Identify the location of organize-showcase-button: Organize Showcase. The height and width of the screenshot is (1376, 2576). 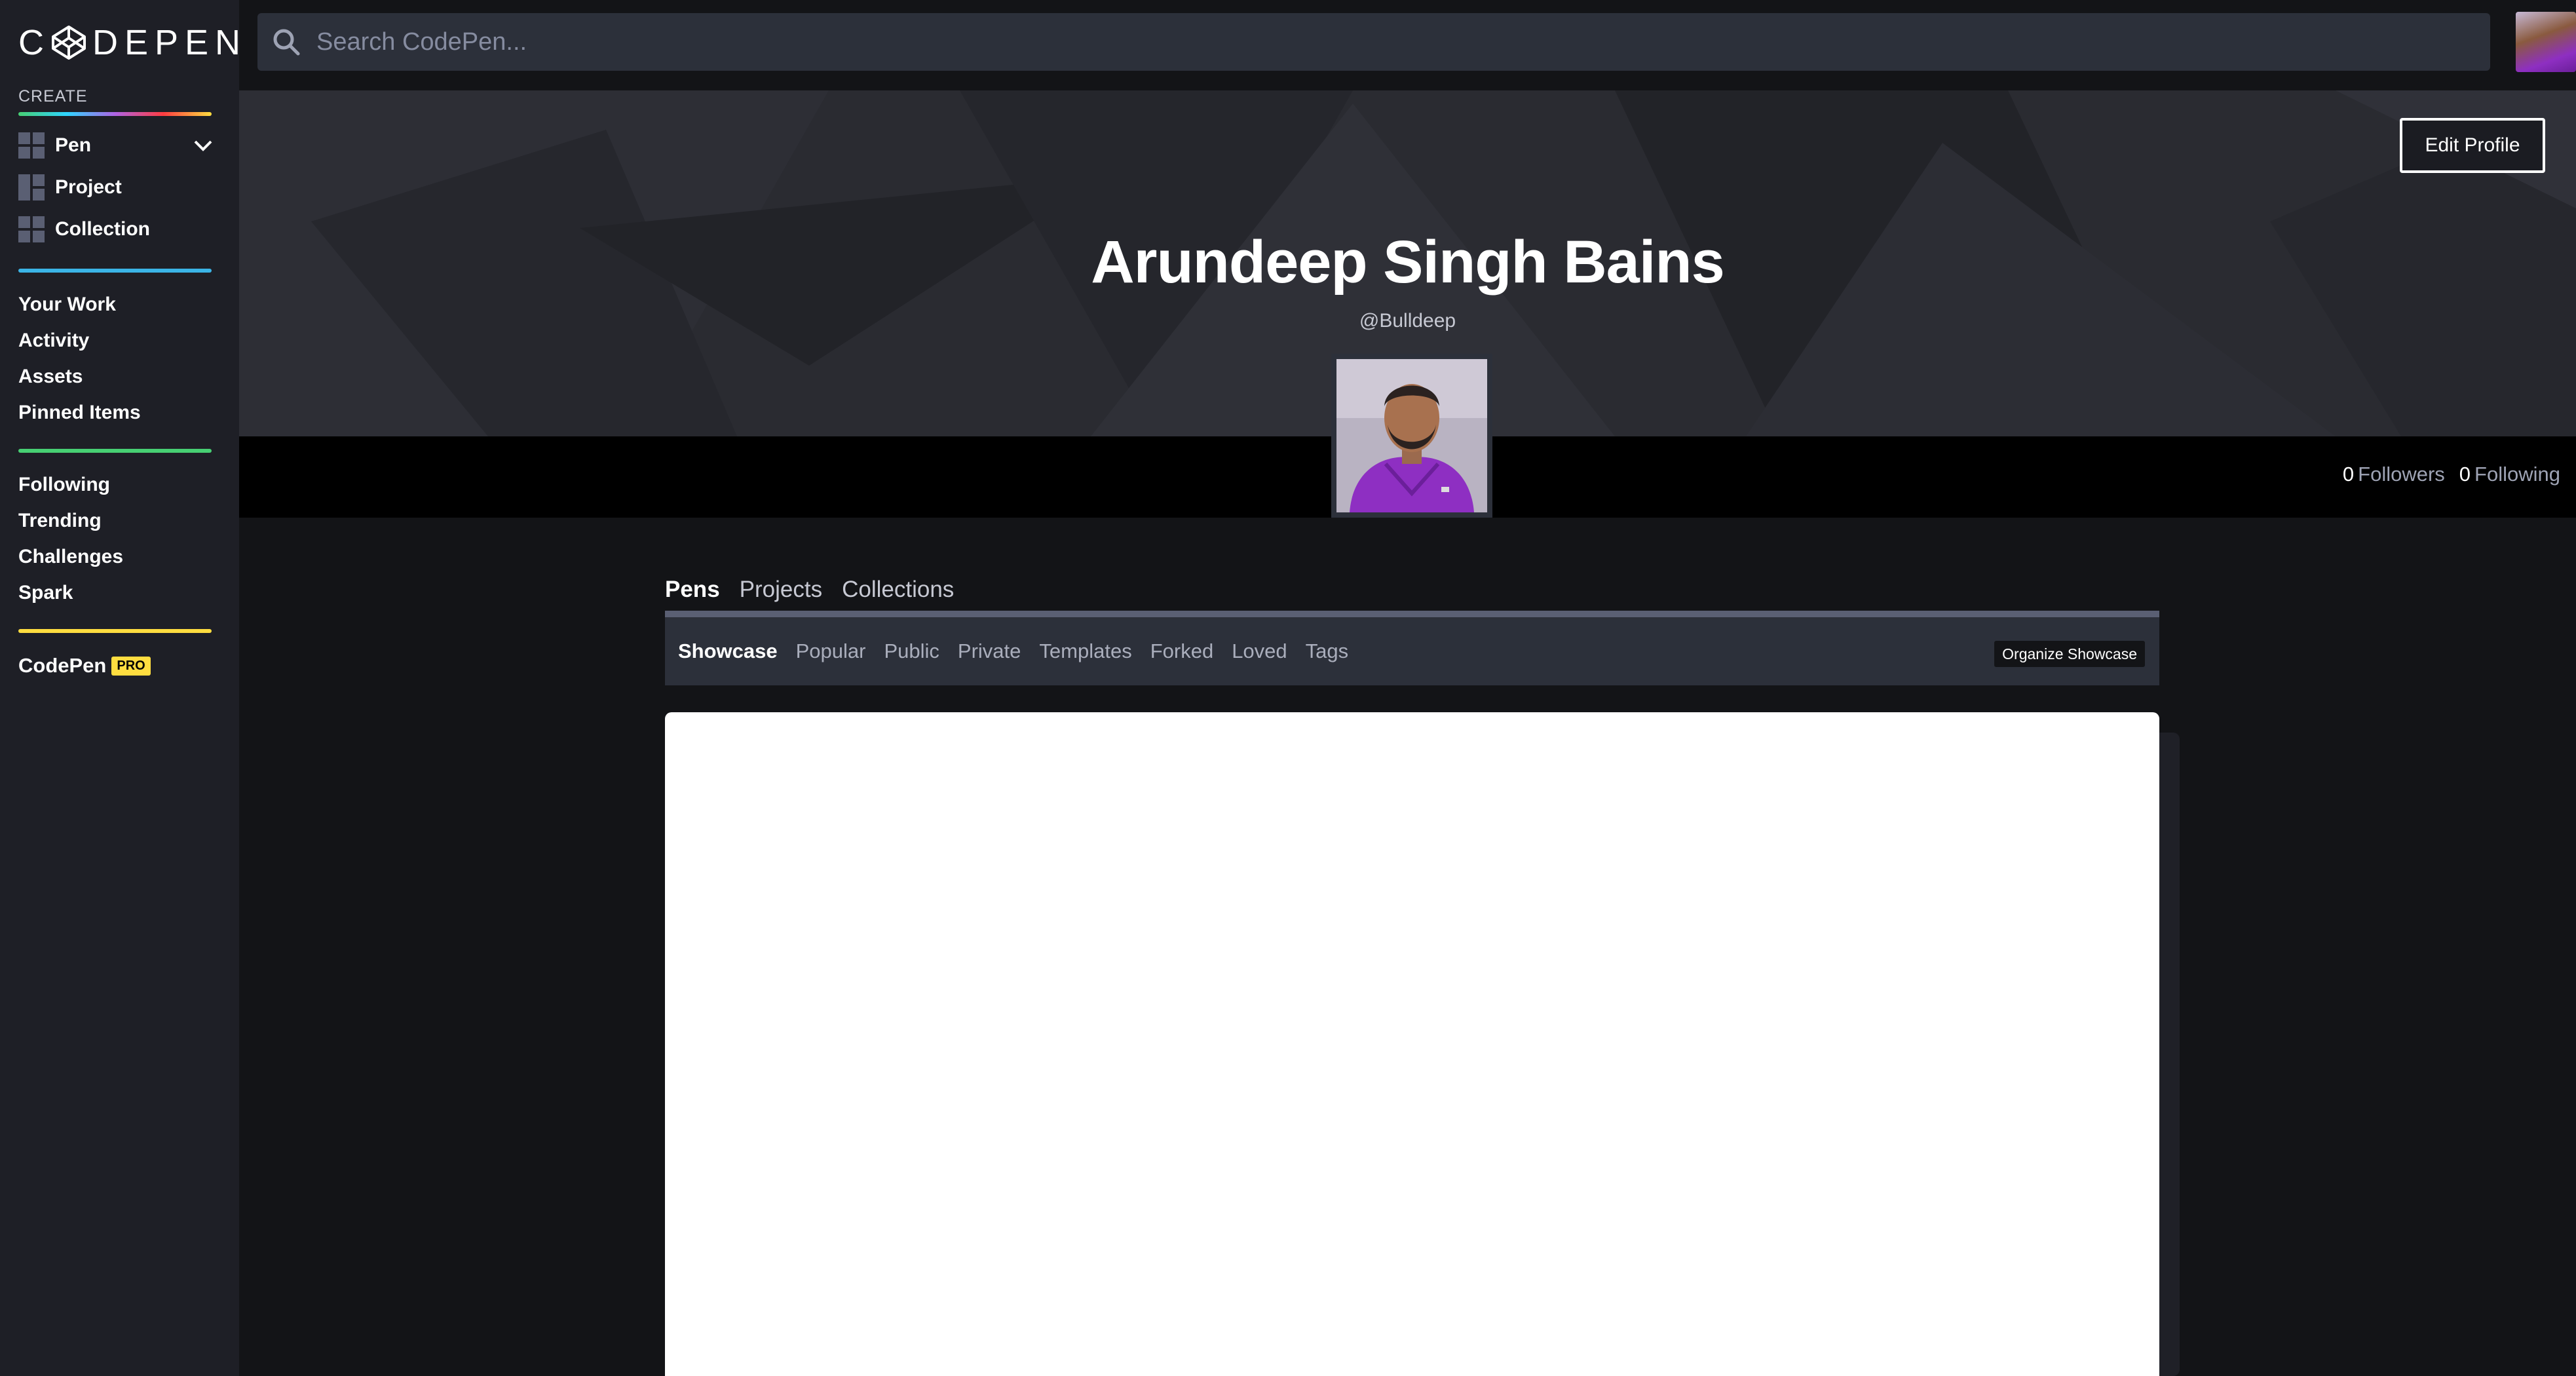
(2069, 654).